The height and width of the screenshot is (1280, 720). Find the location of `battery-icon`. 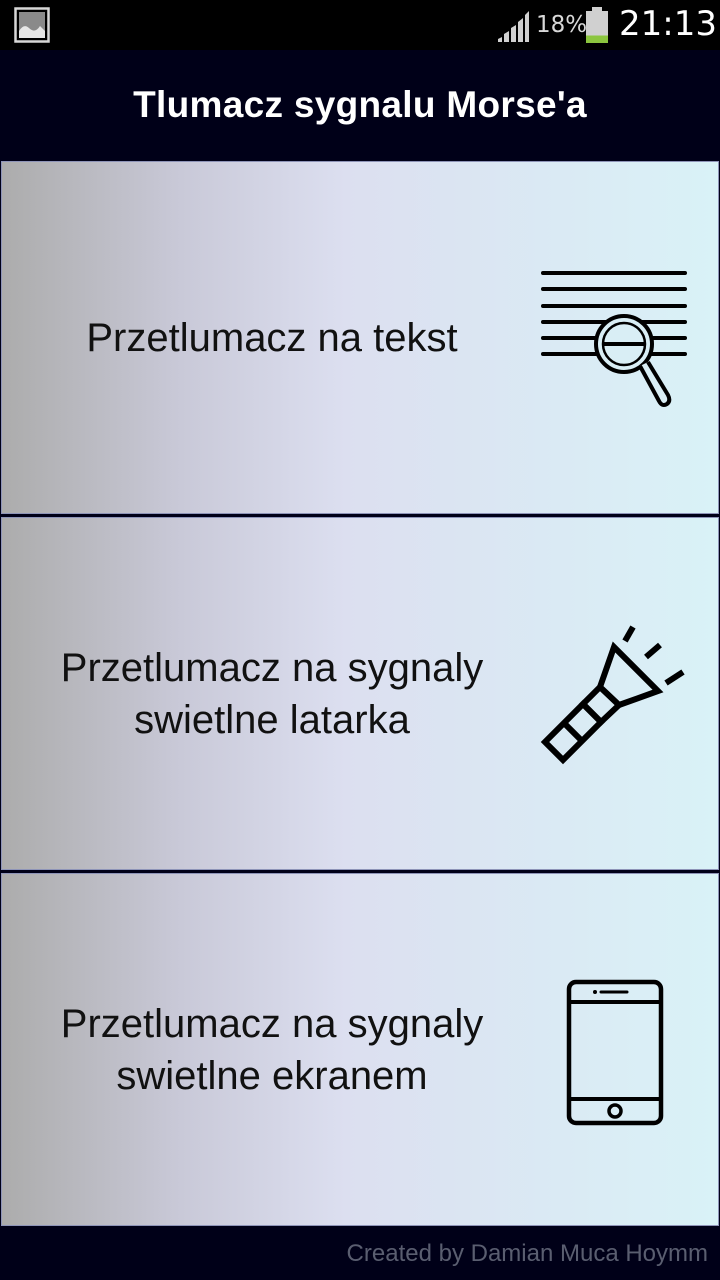

battery-icon is located at coordinates (597, 25).